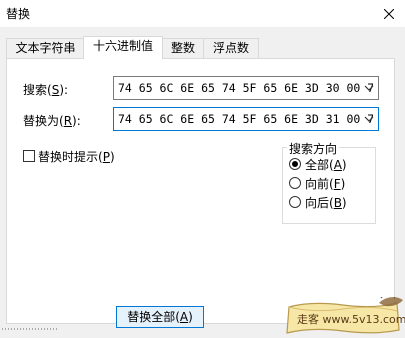  I want to click on direction-all-radio, so click(295, 164).